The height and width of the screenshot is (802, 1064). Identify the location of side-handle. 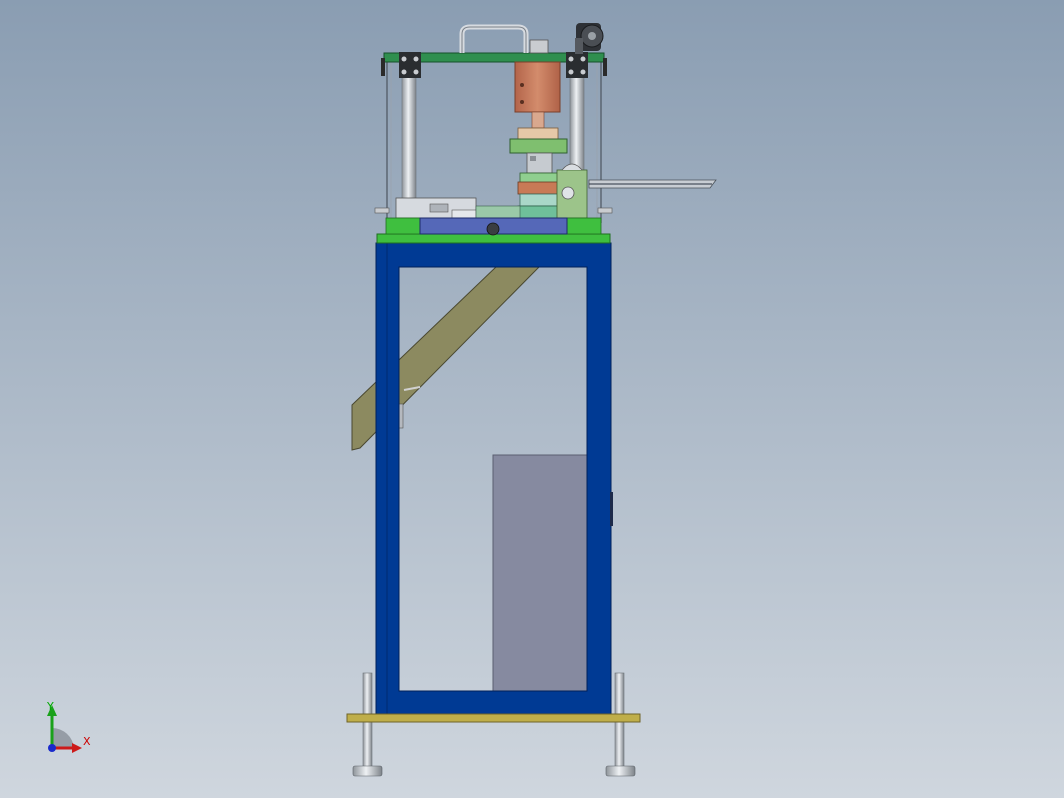
(611, 509).